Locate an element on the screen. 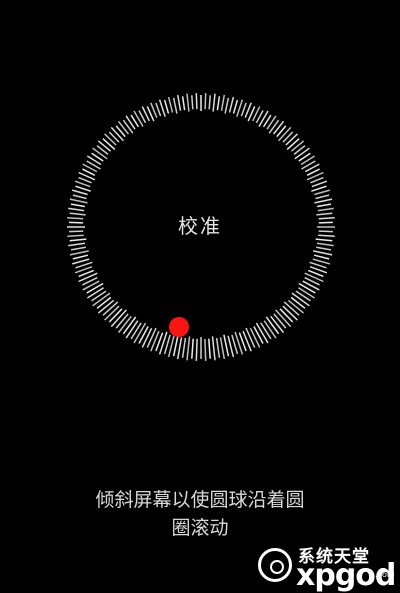  calibration-ball is located at coordinates (179, 327).